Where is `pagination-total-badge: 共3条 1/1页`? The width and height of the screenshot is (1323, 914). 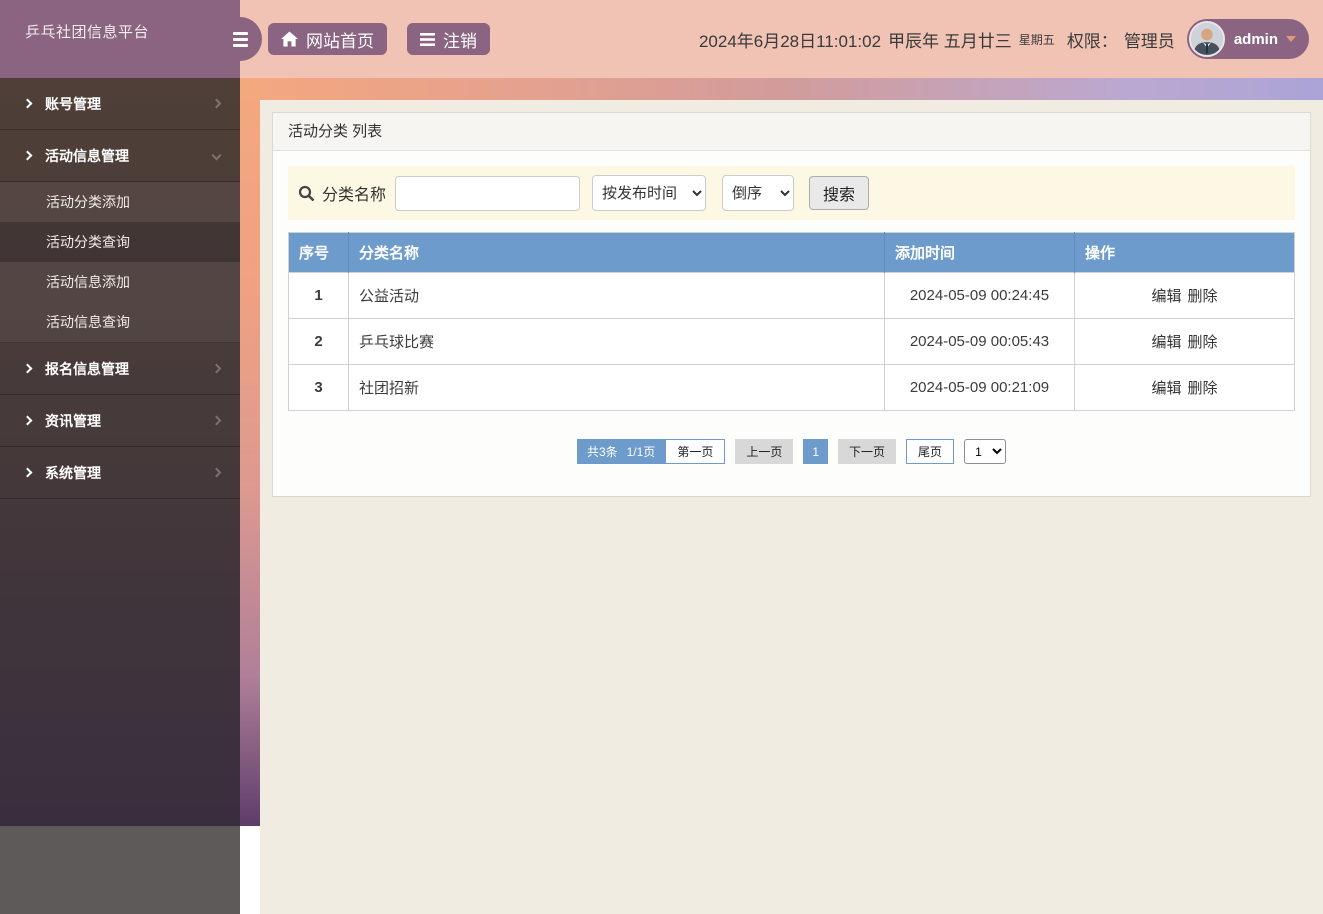
pagination-total-badge: 共3条 1/1页 is located at coordinates (621, 451).